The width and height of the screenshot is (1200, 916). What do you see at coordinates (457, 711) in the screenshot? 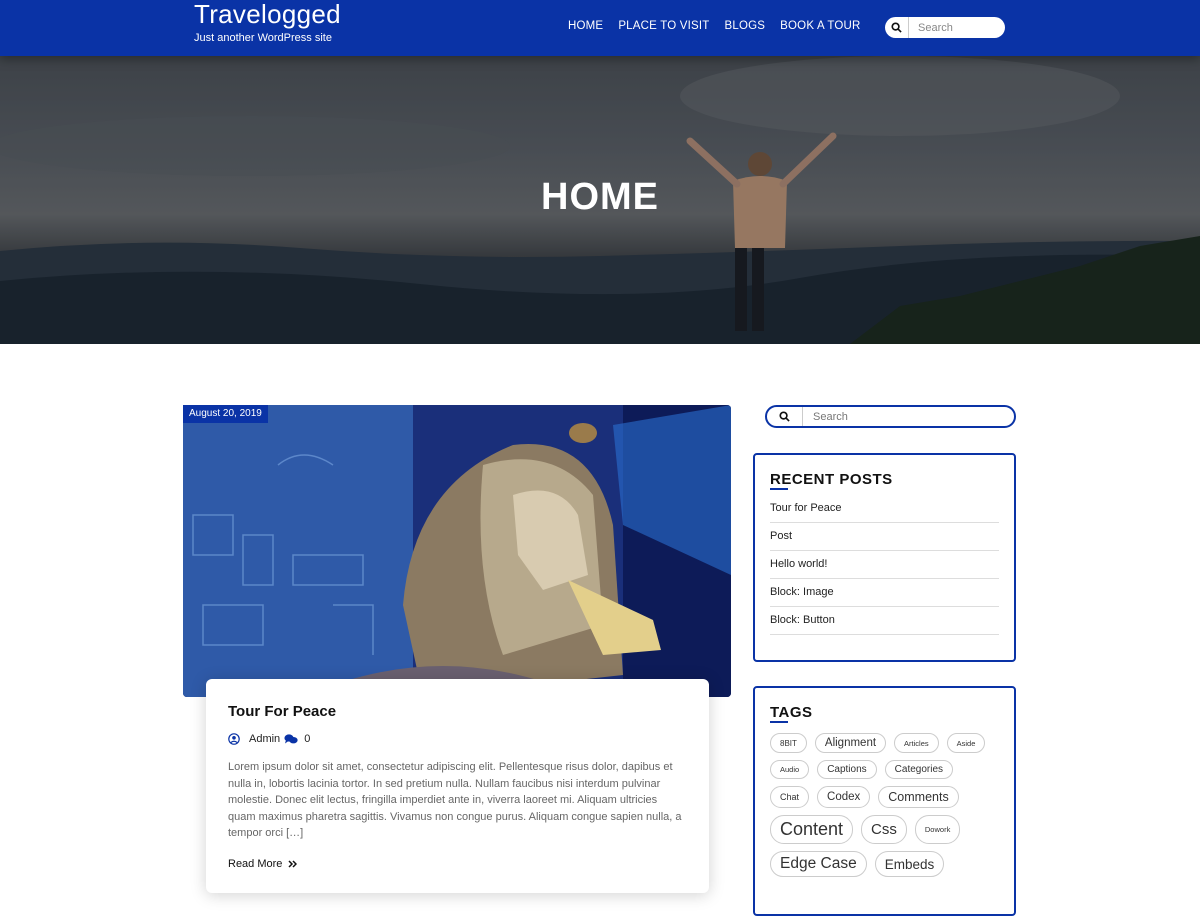
I see `post-title: Tour For Peace` at bounding box center [457, 711].